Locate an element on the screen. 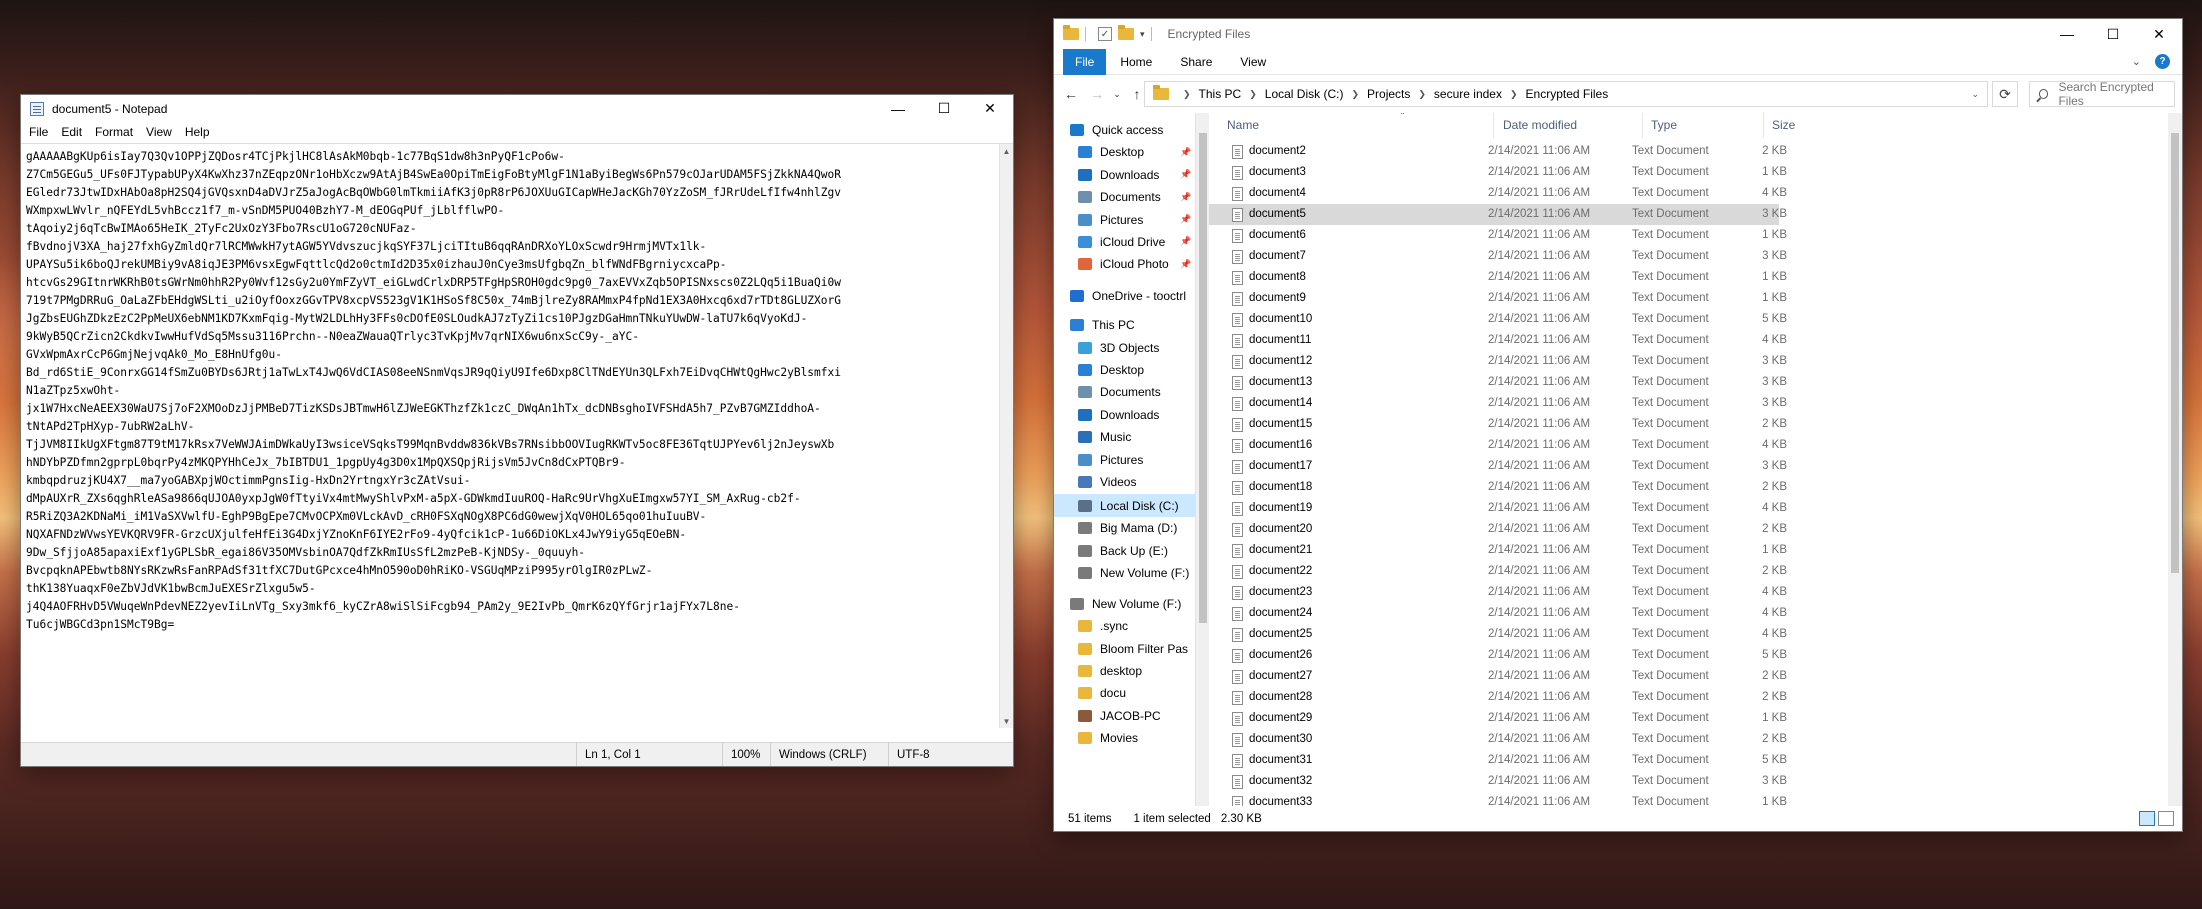 The height and width of the screenshot is (909, 2202). breadcrumb-secure-index: secure index is located at coordinates (1468, 94).